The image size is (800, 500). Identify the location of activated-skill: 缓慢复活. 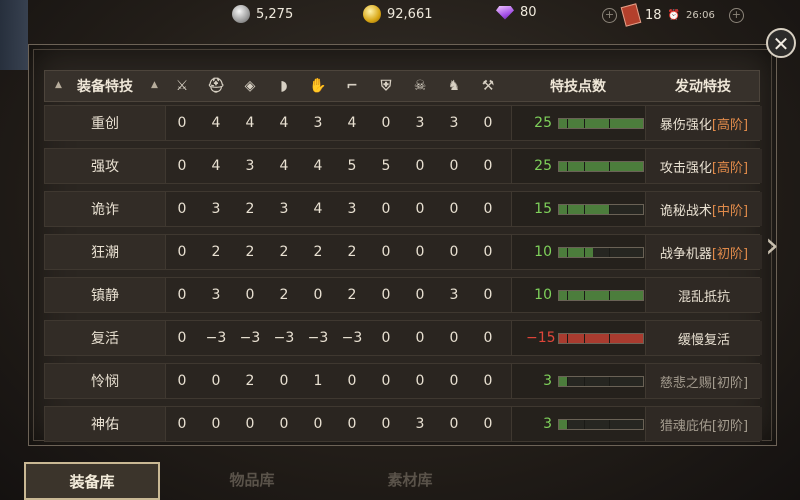
(703, 338).